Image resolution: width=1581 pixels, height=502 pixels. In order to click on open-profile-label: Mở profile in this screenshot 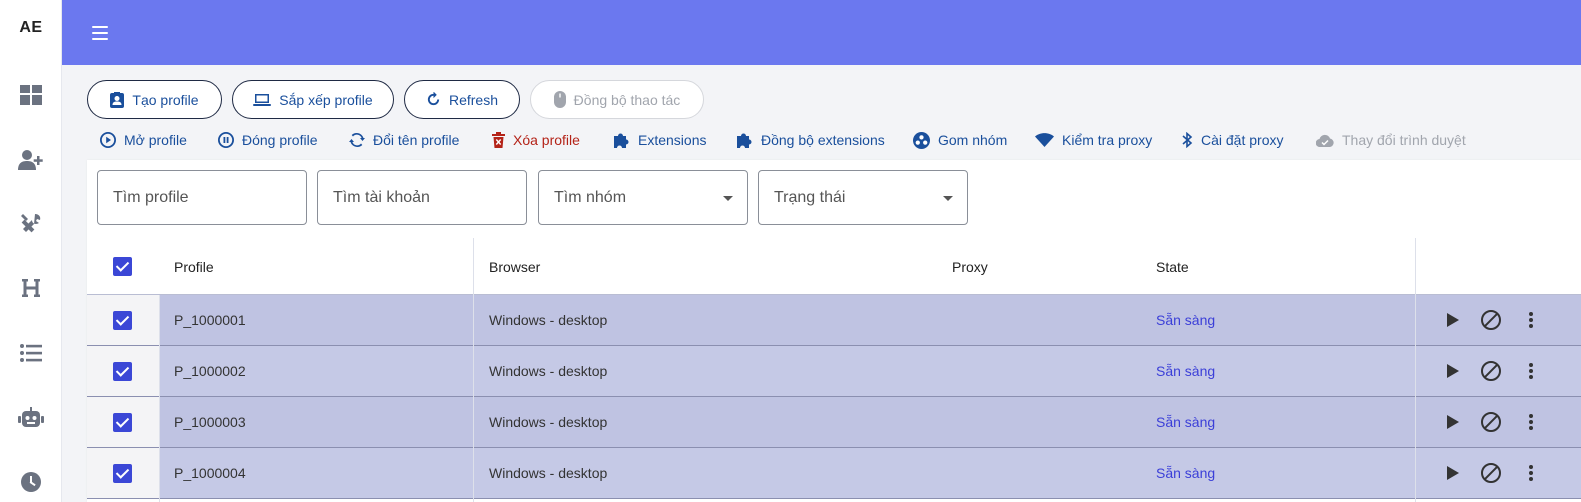, I will do `click(155, 140)`.